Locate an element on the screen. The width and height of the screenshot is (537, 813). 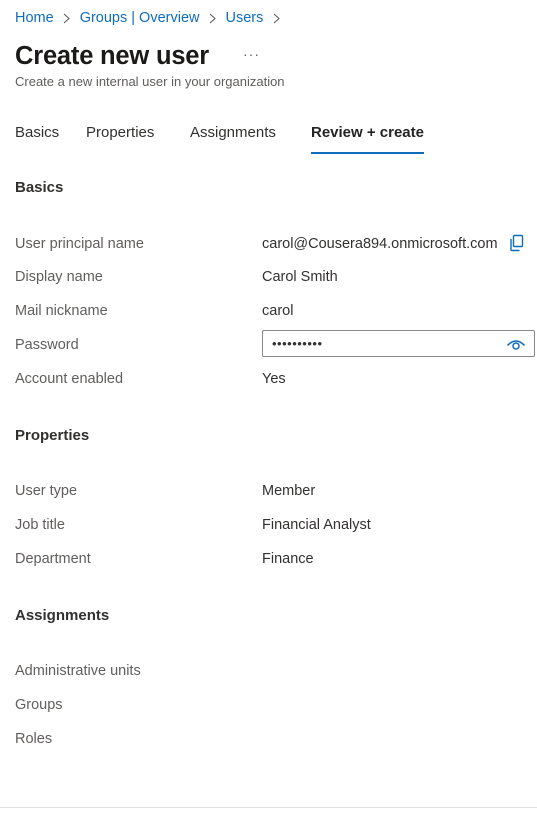
password-field: •••••••••• is located at coordinates (398, 343).